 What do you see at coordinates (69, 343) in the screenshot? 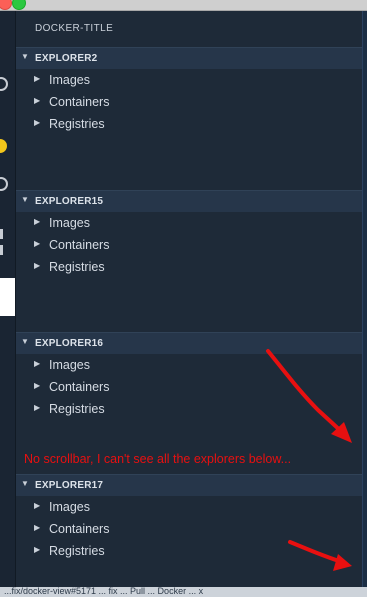
I see `section-title: EXPLORER16` at bounding box center [69, 343].